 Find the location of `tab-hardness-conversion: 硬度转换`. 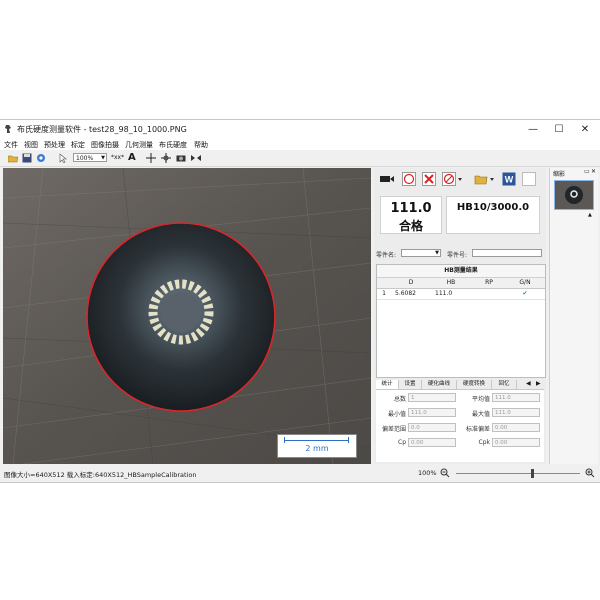

tab-hardness-conversion: 硬度转换 is located at coordinates (474, 384).